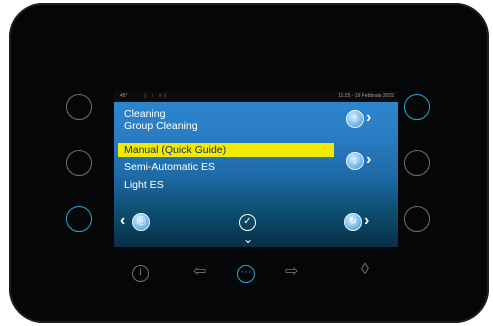 Image resolution: width=493 pixels, height=326 pixels. I want to click on status-bar: 45° ▯ ⍿ ≡▯ 11:25 - 19 Febbraio 2015, so click(256, 96).